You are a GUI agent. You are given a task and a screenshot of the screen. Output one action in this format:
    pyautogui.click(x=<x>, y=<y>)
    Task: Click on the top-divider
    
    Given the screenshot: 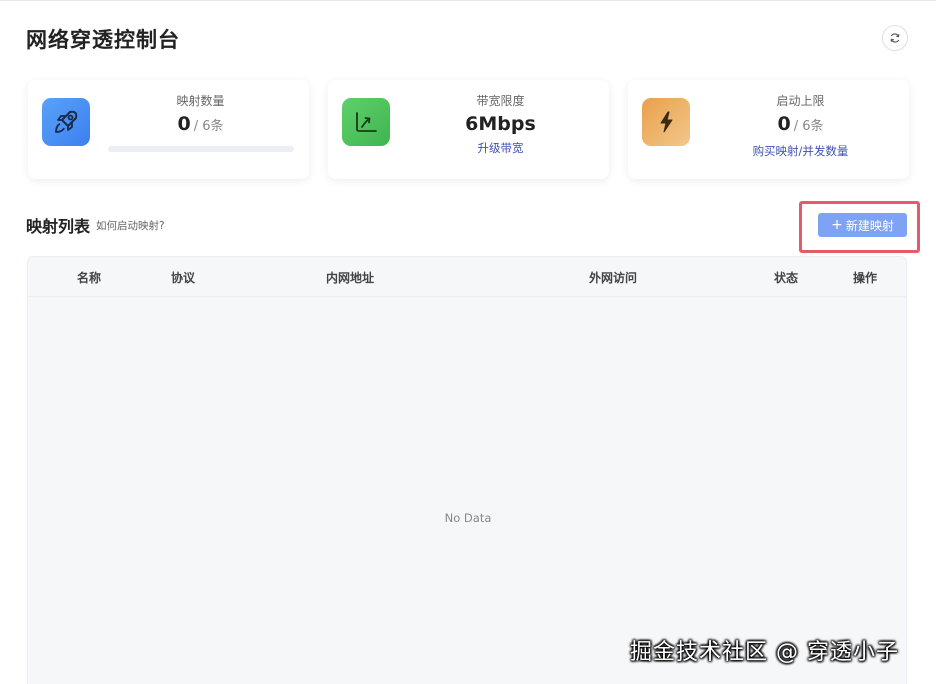 What is the action you would take?
    pyautogui.click(x=468, y=1)
    